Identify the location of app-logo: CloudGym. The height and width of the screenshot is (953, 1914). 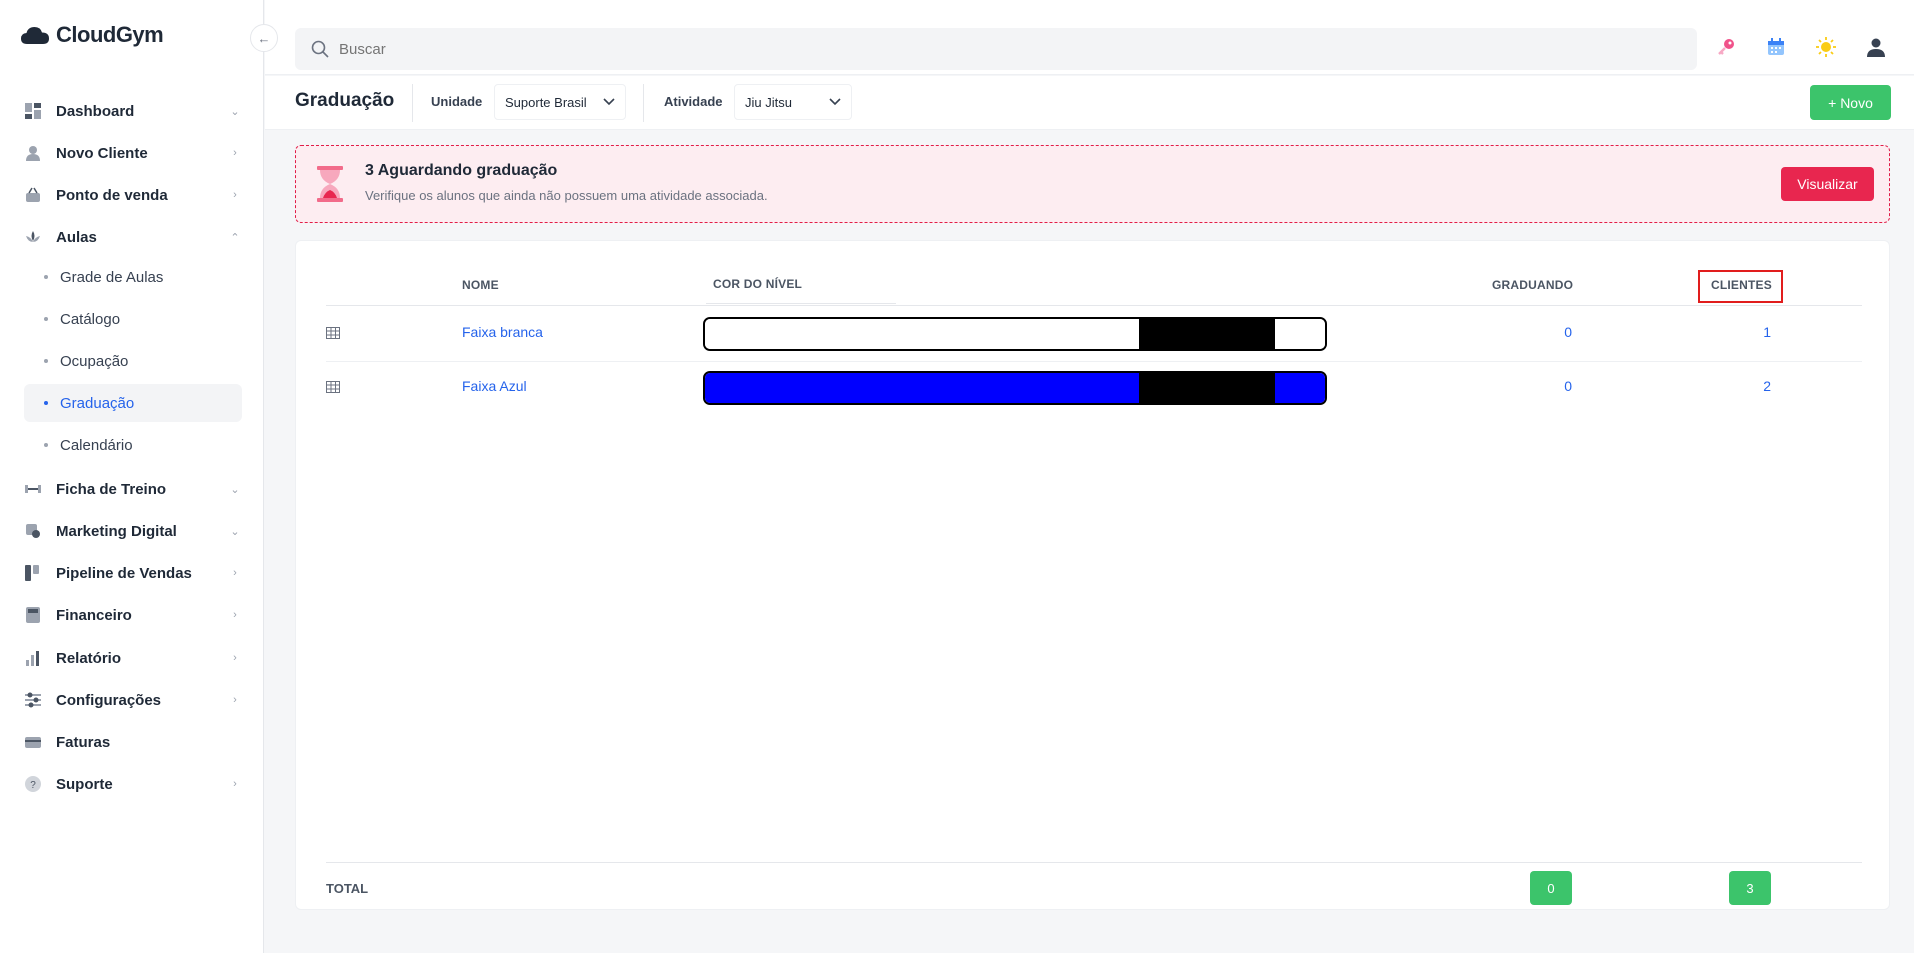
(92, 35).